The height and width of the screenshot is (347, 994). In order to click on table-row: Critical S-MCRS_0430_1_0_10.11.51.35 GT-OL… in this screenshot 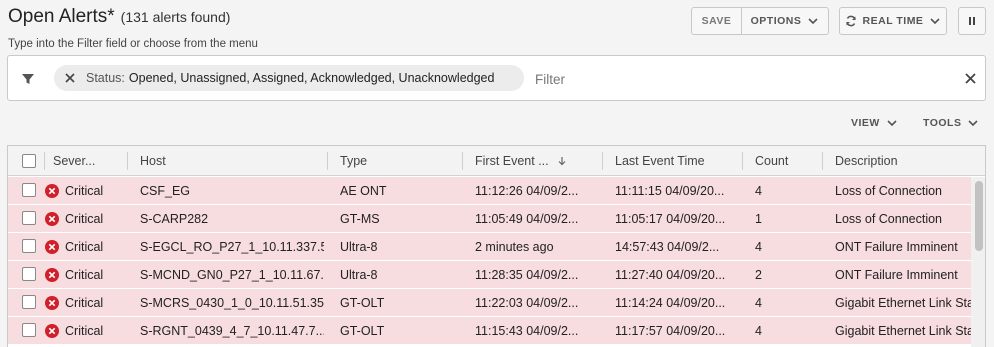, I will do `click(489, 303)`.